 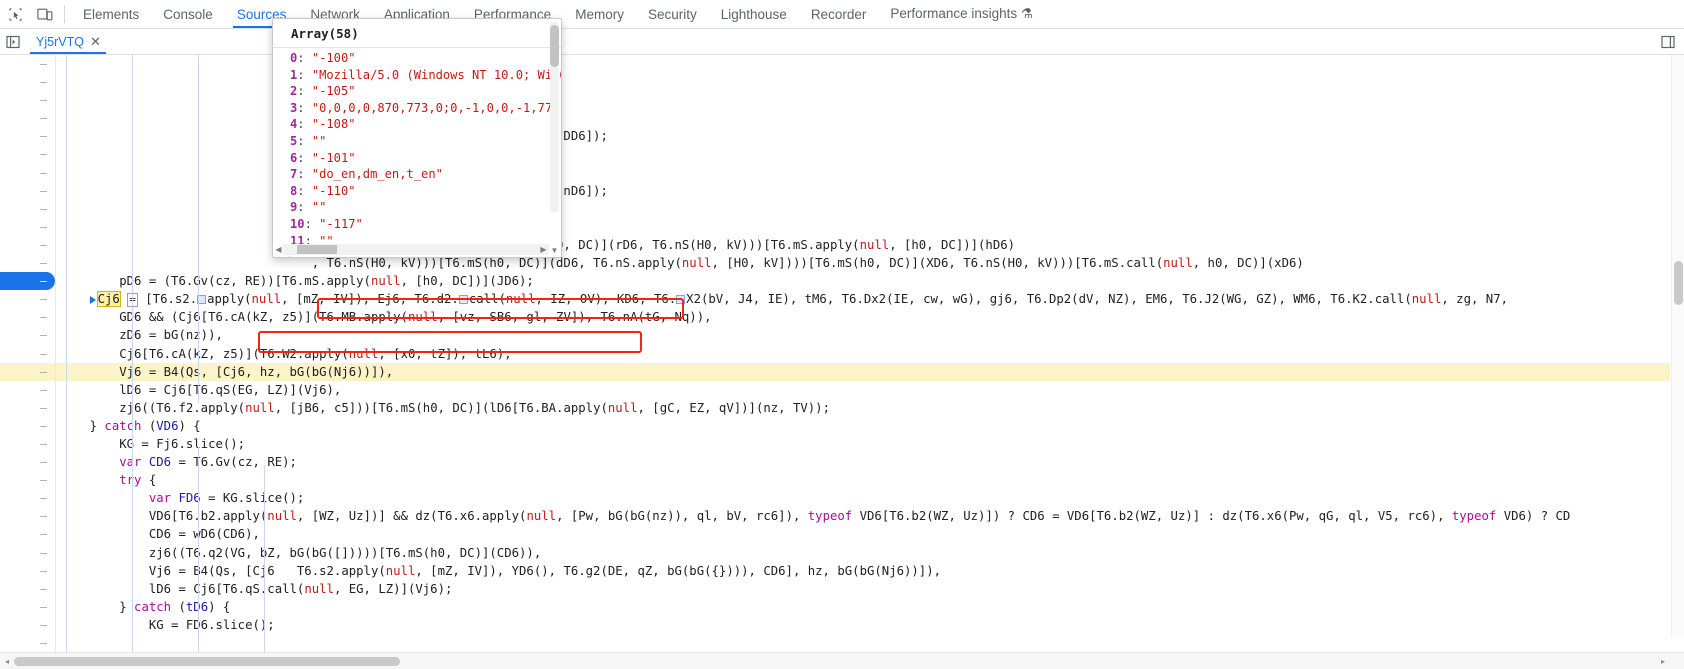 I want to click on editor-line-number-gutter: – – – – – – – – – – – – – – – – – – – – – – – – – – – – – – – – –, so click(x=28, y=353).